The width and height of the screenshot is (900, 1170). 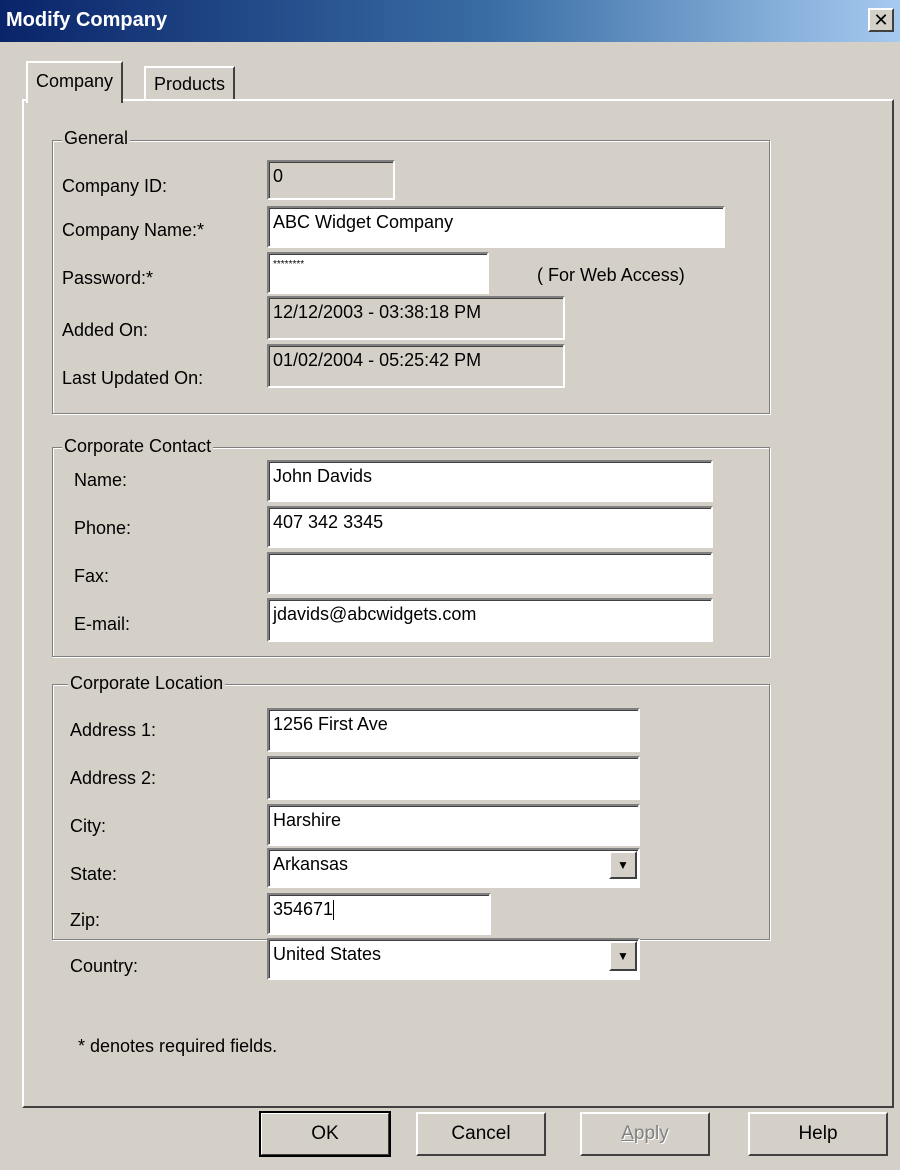 What do you see at coordinates (490, 527) in the screenshot?
I see `contact-phone-field: 407 342 3345` at bounding box center [490, 527].